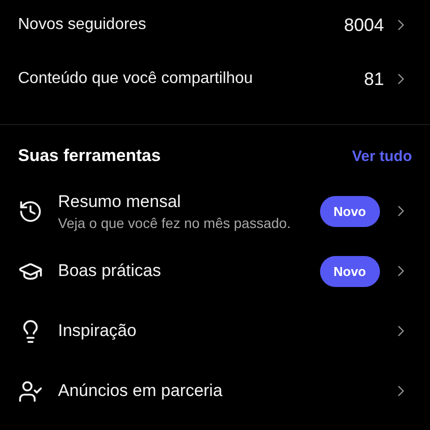 The height and width of the screenshot is (430, 430). What do you see at coordinates (225, 331) in the screenshot?
I see `tool-title: Inspiração` at bounding box center [225, 331].